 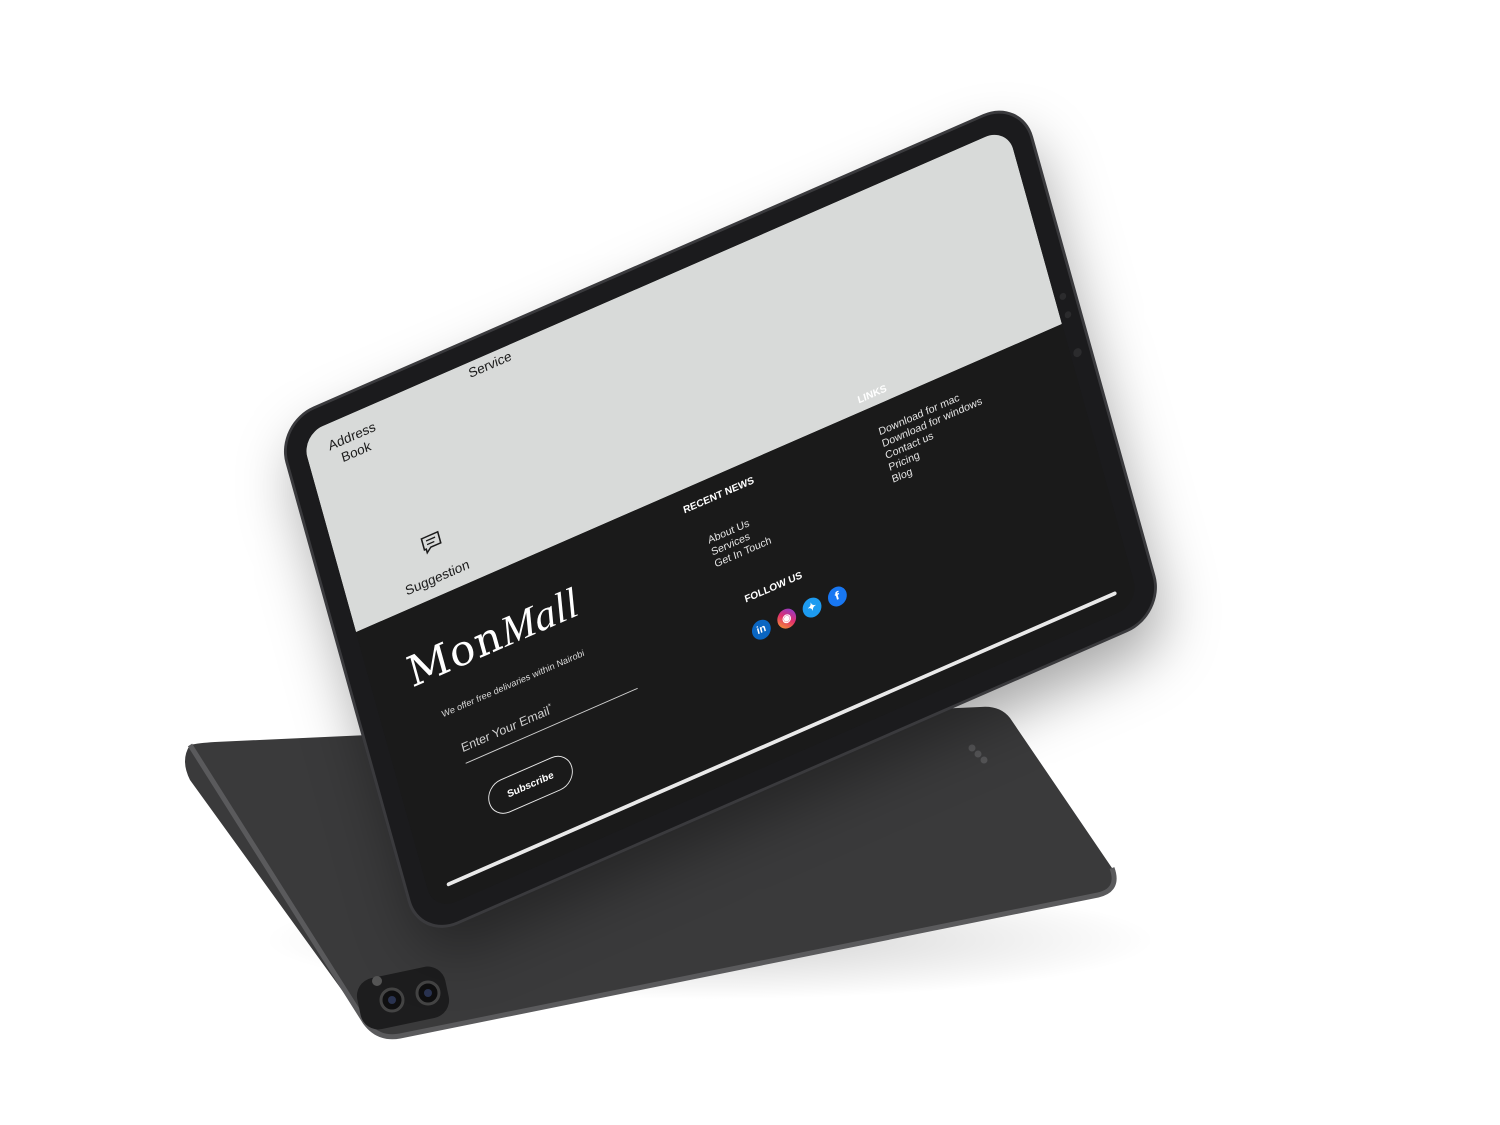 I want to click on facebook-icon: f, so click(x=837, y=596).